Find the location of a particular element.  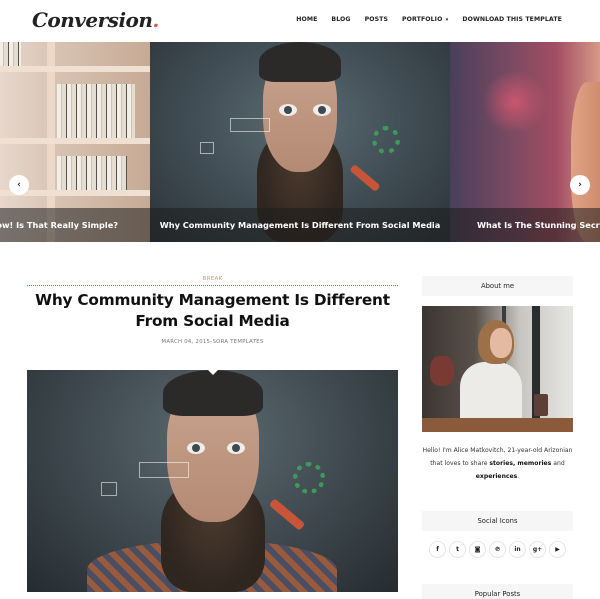

slide-image-blur is located at coordinates (515, 102).